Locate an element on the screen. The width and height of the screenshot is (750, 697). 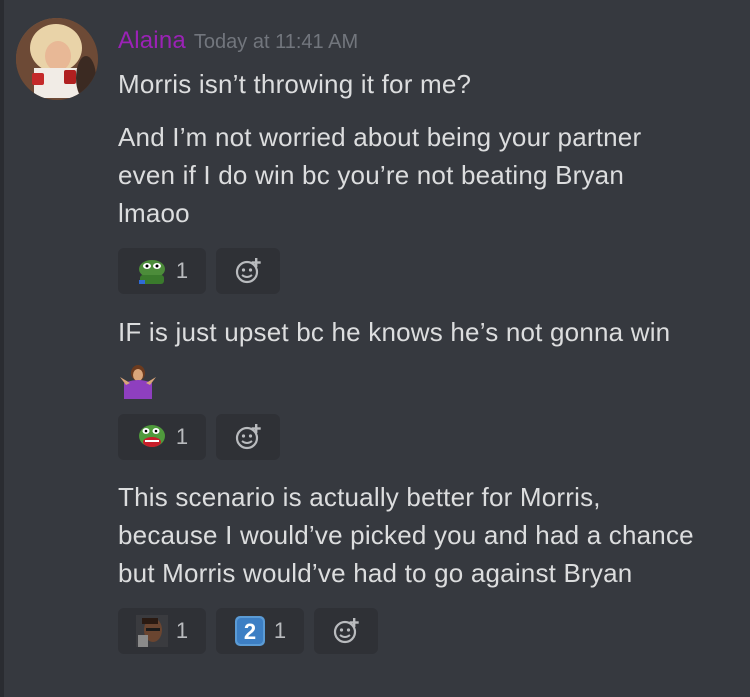
svg-text: 2 is located at coordinates (250, 631).